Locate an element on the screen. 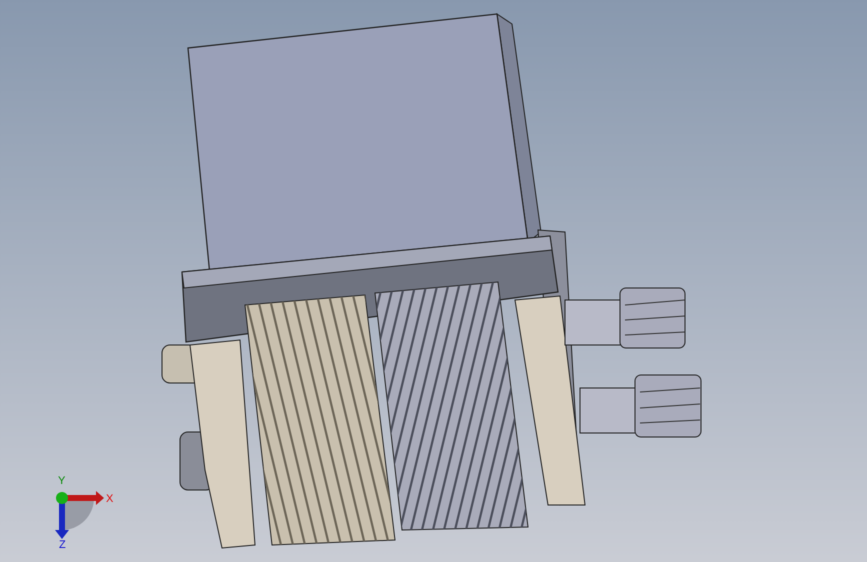 The height and width of the screenshot is (562, 867). axis-triad-icon is located at coordinates (79, 515).